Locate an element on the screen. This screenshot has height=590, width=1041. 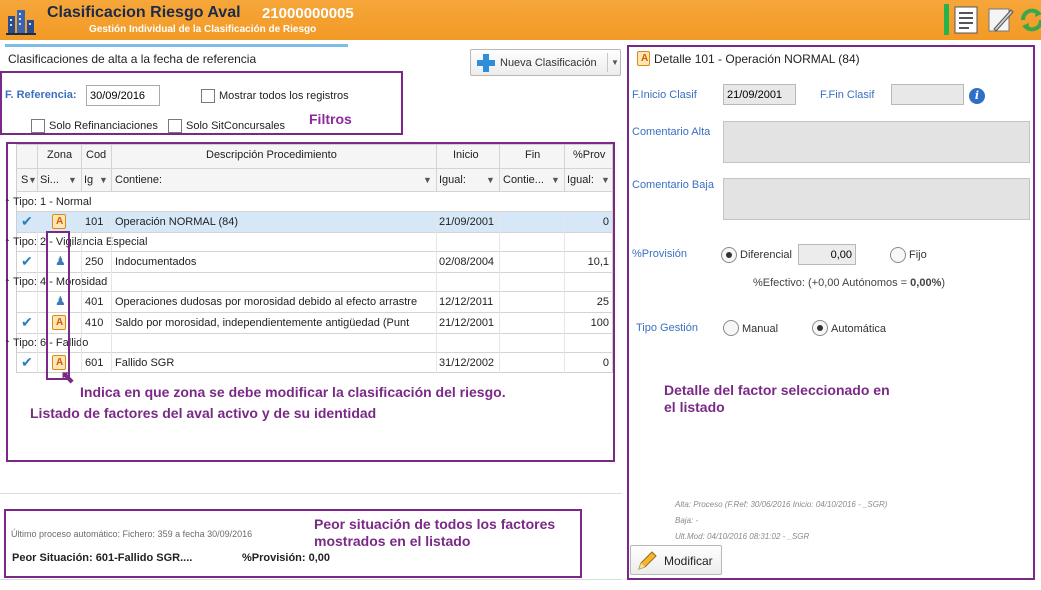
cell-inicio: 21/09/2001 is located at coordinates (467, 222).